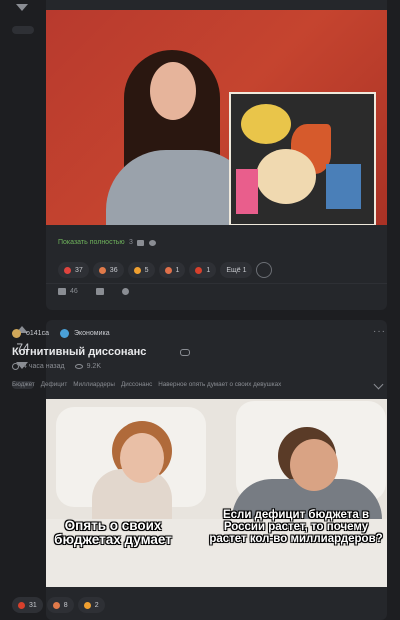  I want to click on community-name: Экономика, so click(92, 333).